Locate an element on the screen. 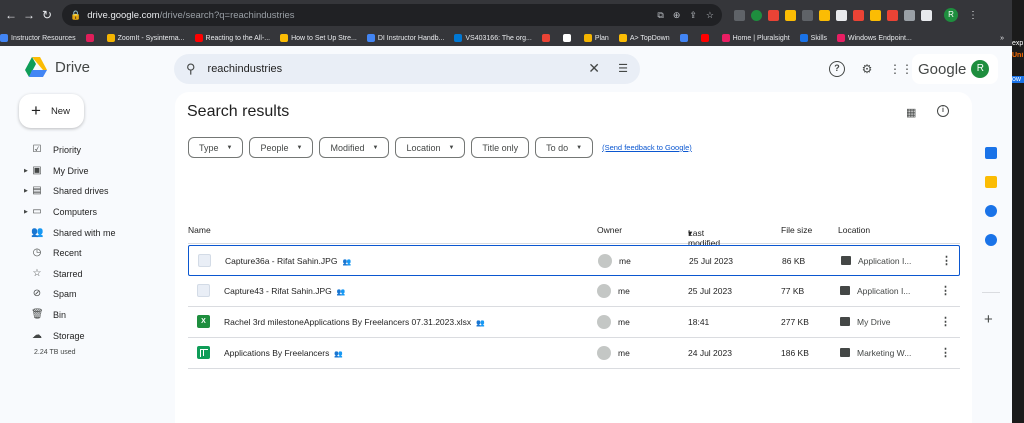 The image size is (1024, 423). help-icon: ? is located at coordinates (837, 69).